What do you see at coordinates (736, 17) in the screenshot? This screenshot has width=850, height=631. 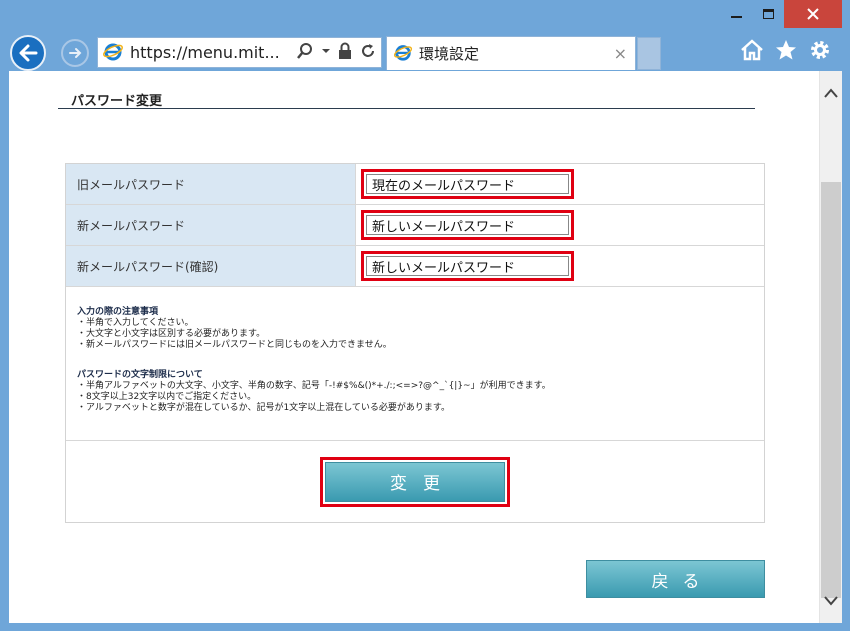 I see `minimize-icon` at bounding box center [736, 17].